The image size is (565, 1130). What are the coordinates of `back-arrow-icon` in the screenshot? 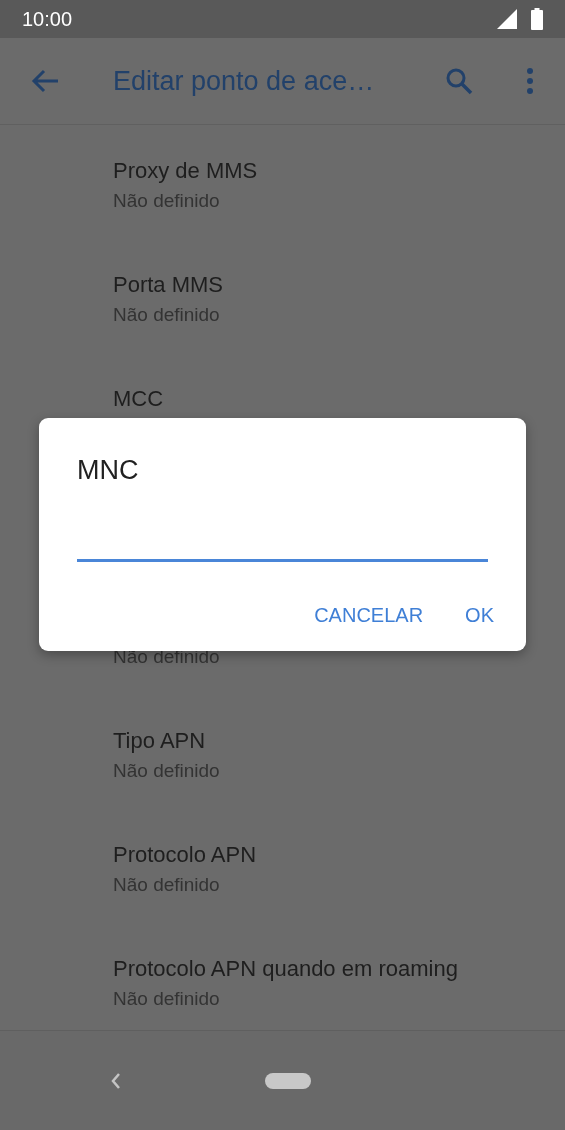 It's located at (45, 81).